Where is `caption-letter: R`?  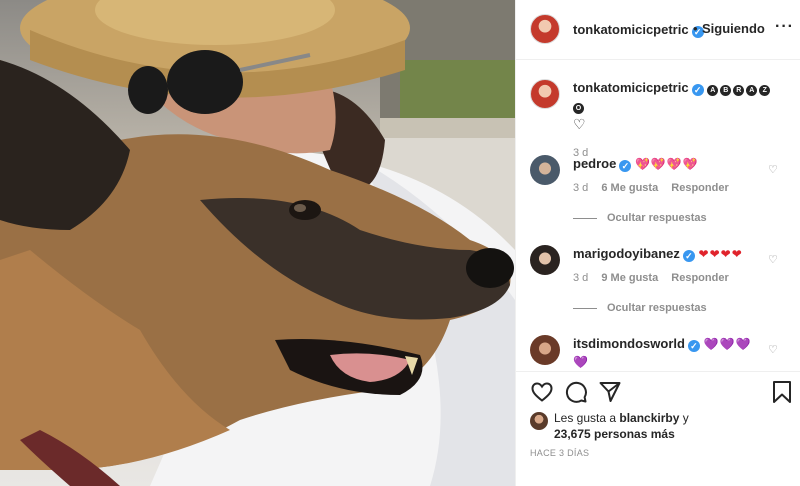 caption-letter: R is located at coordinates (739, 90).